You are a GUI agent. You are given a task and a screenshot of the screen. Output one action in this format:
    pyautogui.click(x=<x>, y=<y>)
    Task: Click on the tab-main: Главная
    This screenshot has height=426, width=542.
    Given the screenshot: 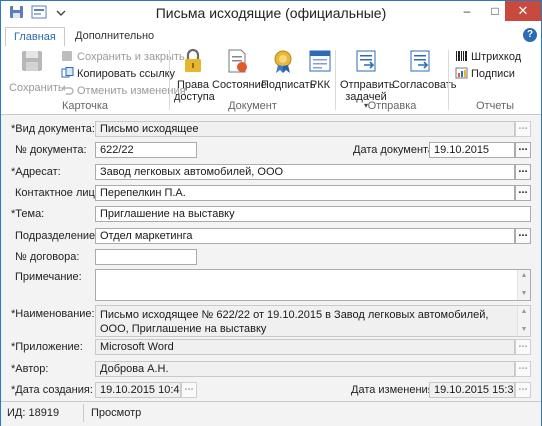 What is the action you would take?
    pyautogui.click(x=35, y=37)
    